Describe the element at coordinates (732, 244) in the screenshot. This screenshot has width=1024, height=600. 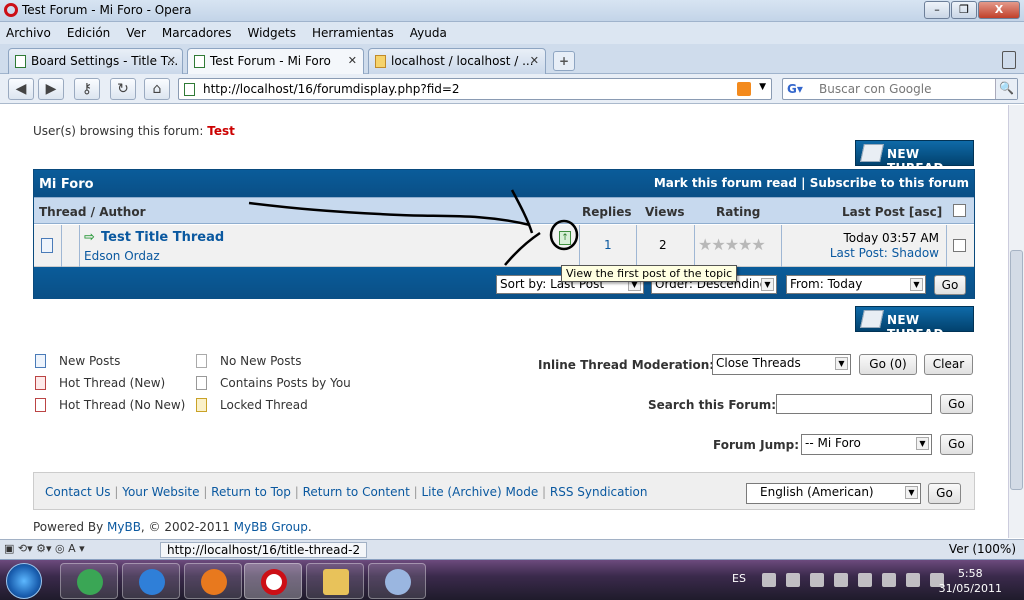
I see `rating-stars: ★★★★★` at that location.